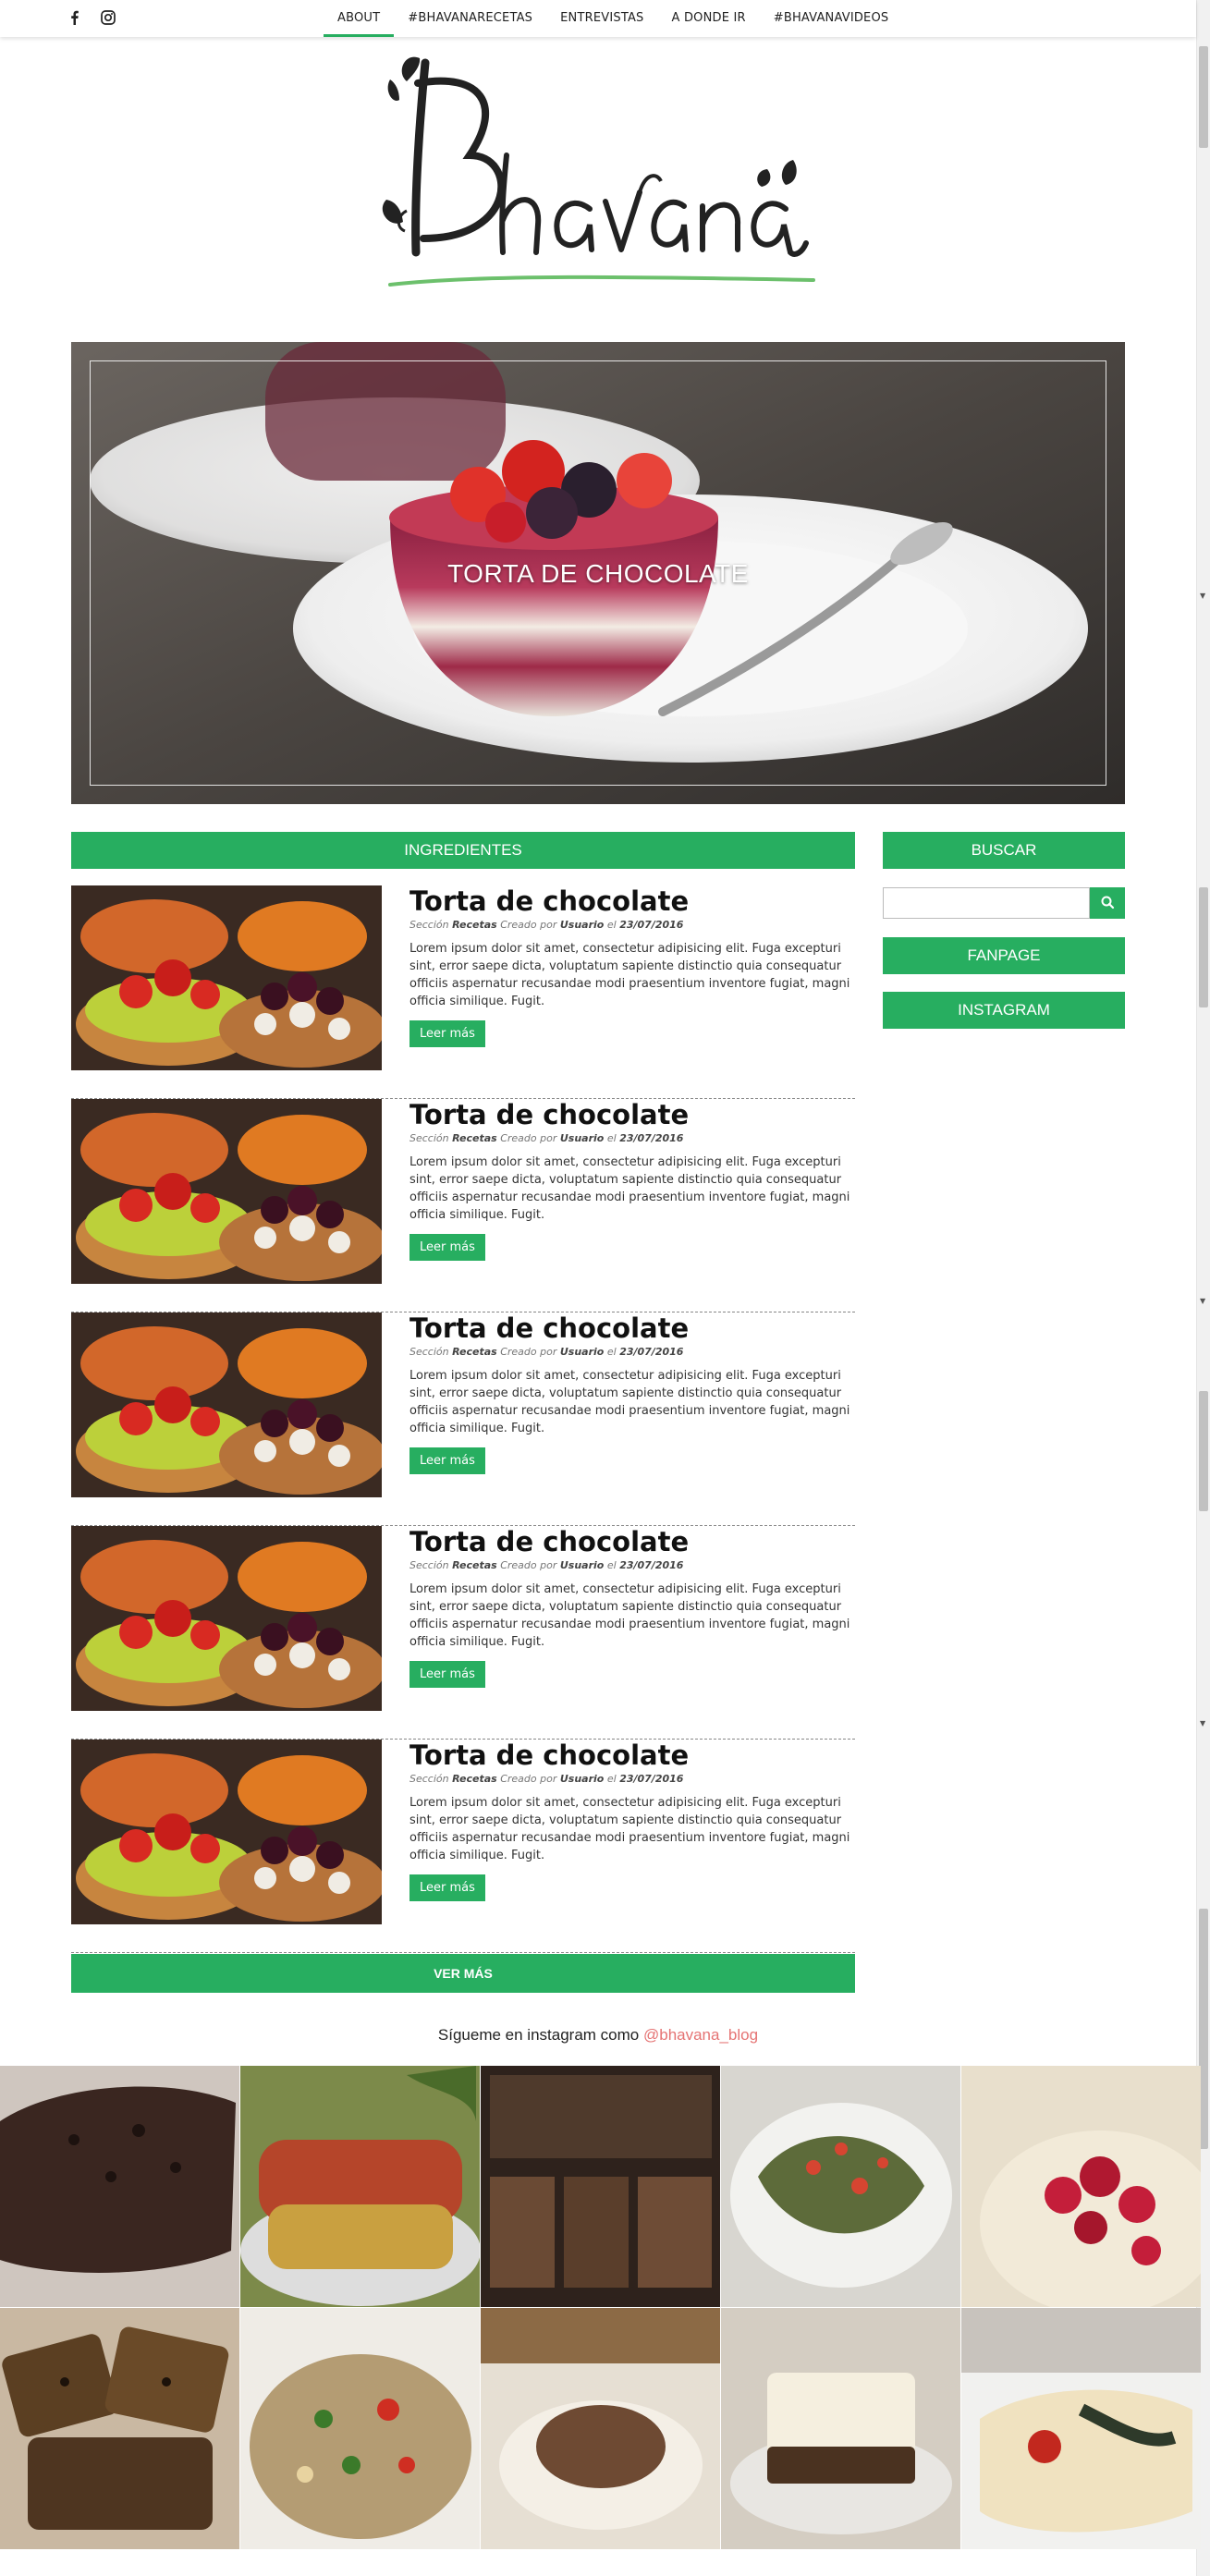 The height and width of the screenshot is (2576, 1210). What do you see at coordinates (359, 18) in the screenshot?
I see `nav-item-about: ABOUT` at bounding box center [359, 18].